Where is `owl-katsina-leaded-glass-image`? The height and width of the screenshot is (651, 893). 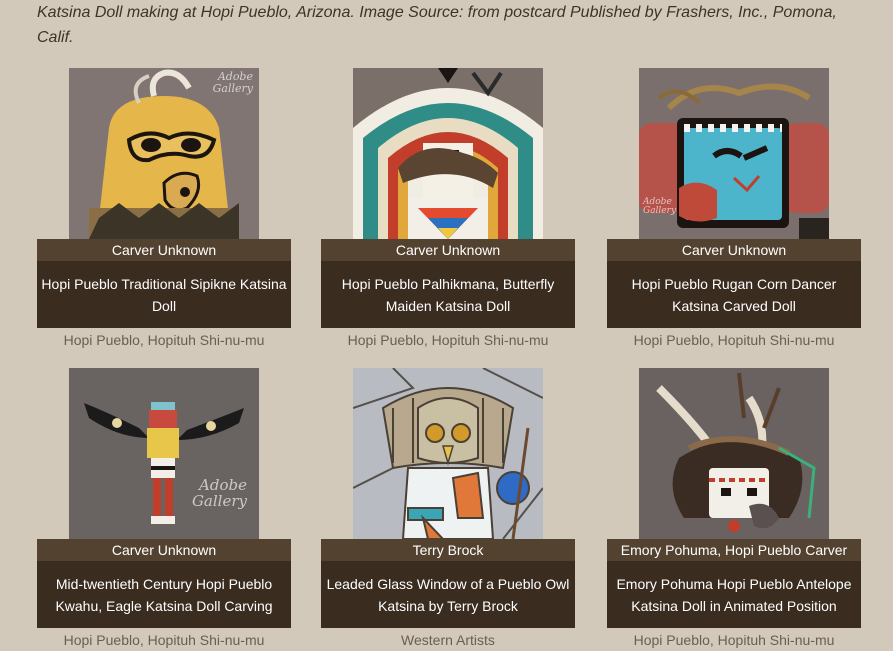
owl-katsina-leaded-glass-image is located at coordinates (448, 453).